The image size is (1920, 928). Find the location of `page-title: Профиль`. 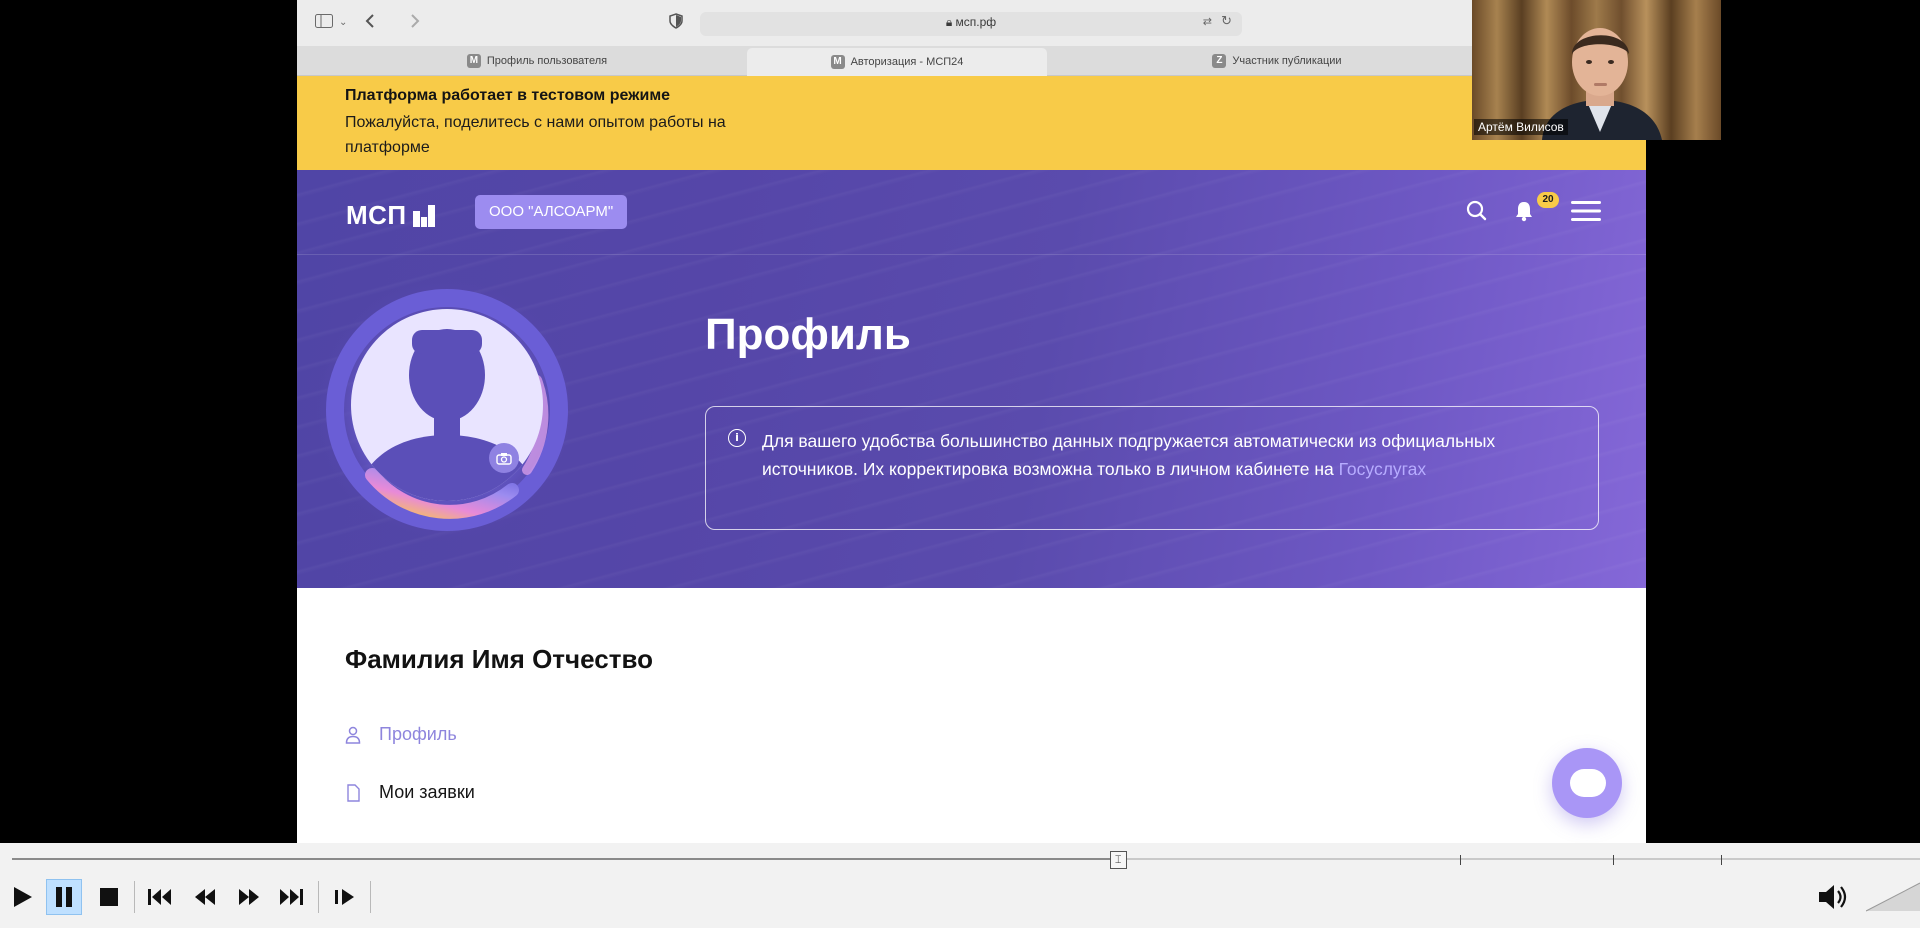

page-title: Профиль is located at coordinates (808, 334).